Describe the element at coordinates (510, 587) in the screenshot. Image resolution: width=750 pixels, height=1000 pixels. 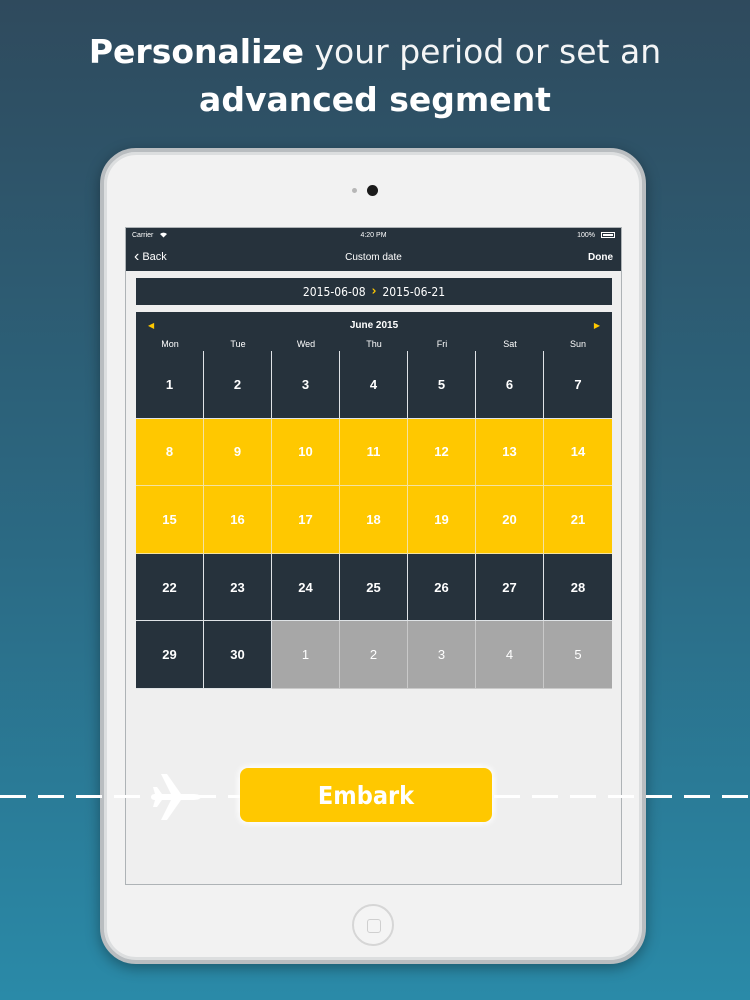
I see `day-cell: 27` at that location.